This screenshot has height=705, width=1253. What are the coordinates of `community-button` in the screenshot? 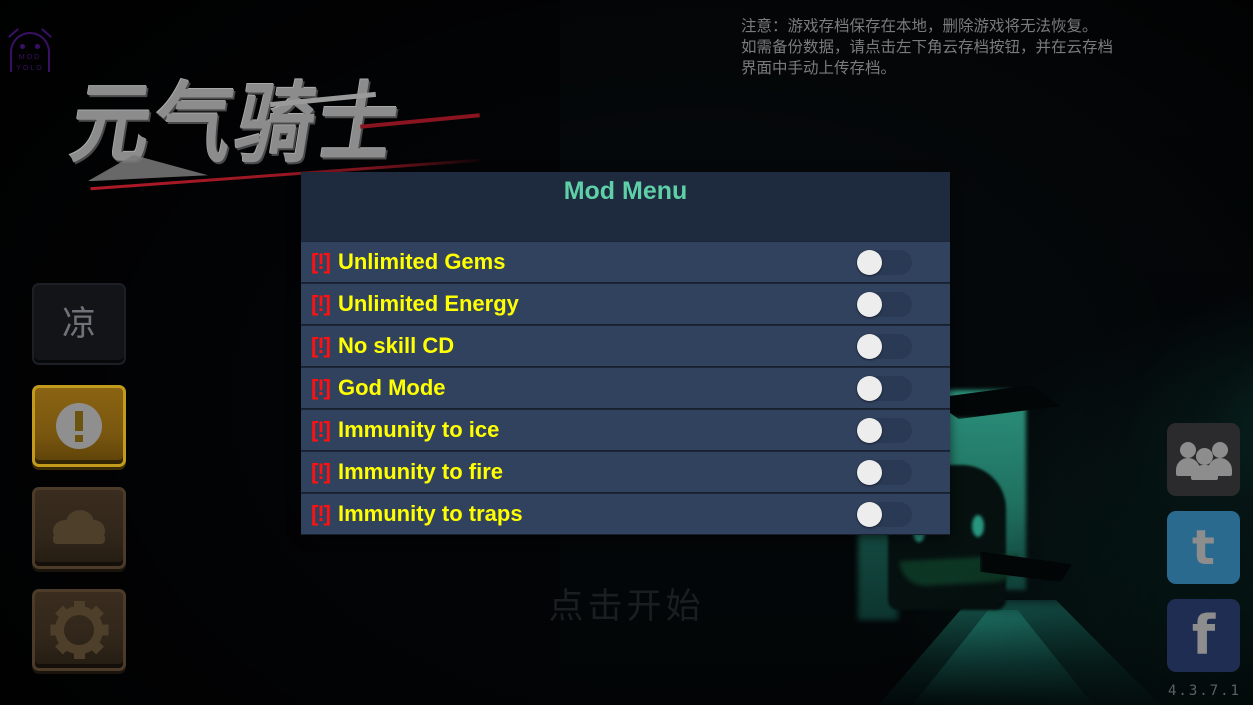 It's located at (1203, 459).